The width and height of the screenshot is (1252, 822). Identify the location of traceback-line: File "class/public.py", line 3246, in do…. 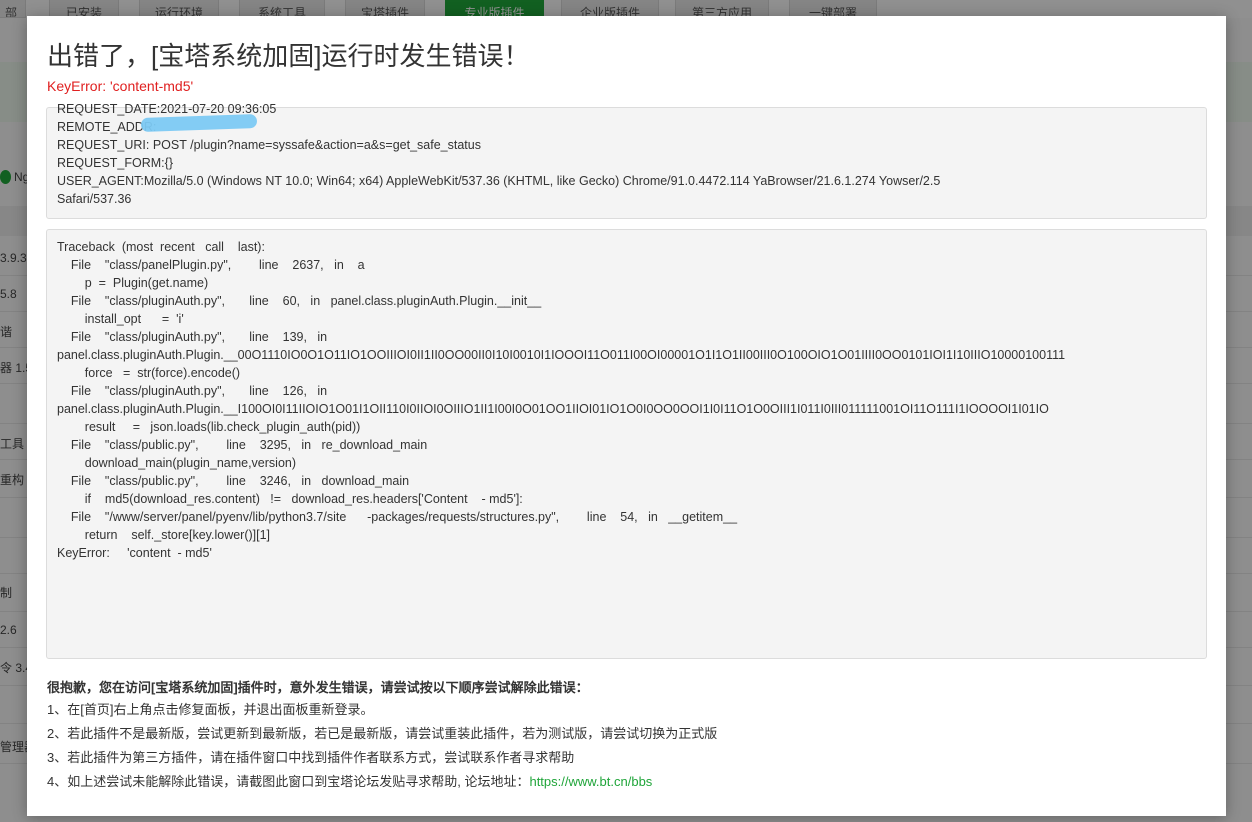
(233, 481).